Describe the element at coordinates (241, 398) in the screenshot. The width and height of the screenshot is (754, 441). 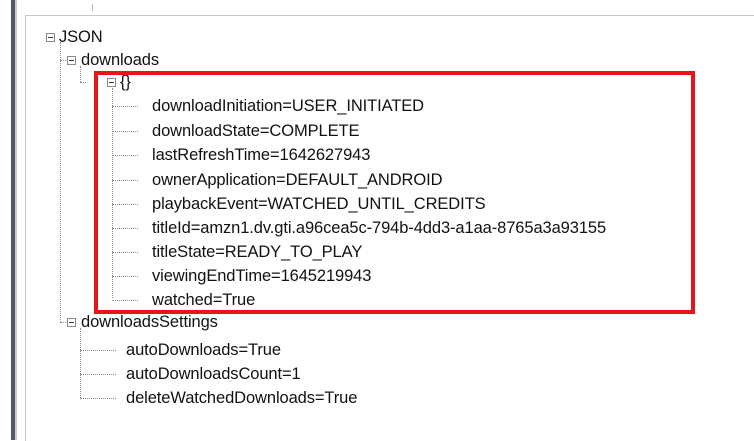
I see `tree-leaf: deleteWatchedDownloads=True` at that location.